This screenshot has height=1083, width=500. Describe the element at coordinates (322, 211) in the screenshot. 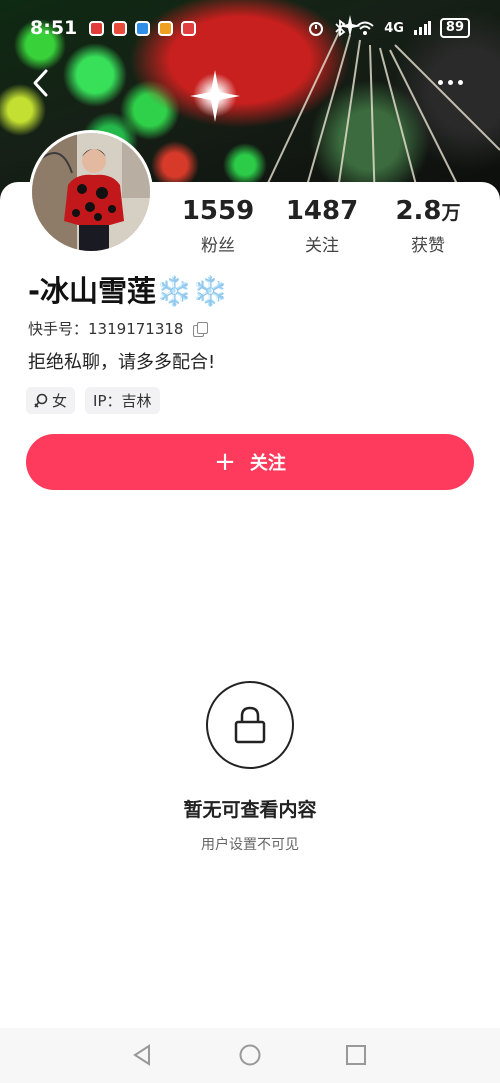

I see `stat-value: 1487` at that location.